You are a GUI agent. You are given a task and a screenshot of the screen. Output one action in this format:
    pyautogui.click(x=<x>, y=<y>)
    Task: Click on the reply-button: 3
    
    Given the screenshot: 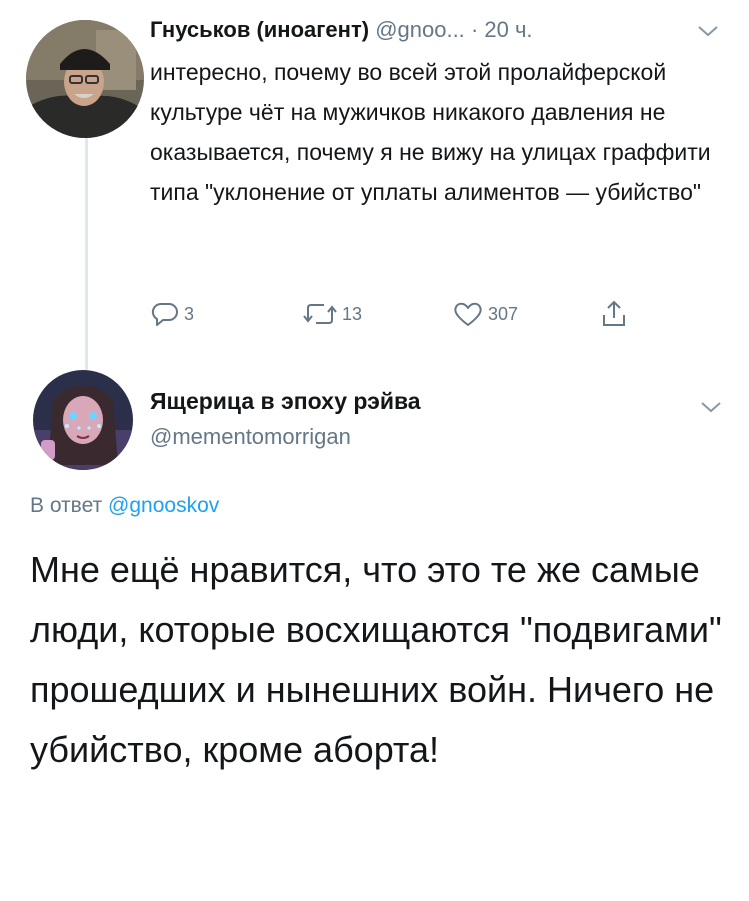 What is the action you would take?
    pyautogui.click(x=172, y=314)
    